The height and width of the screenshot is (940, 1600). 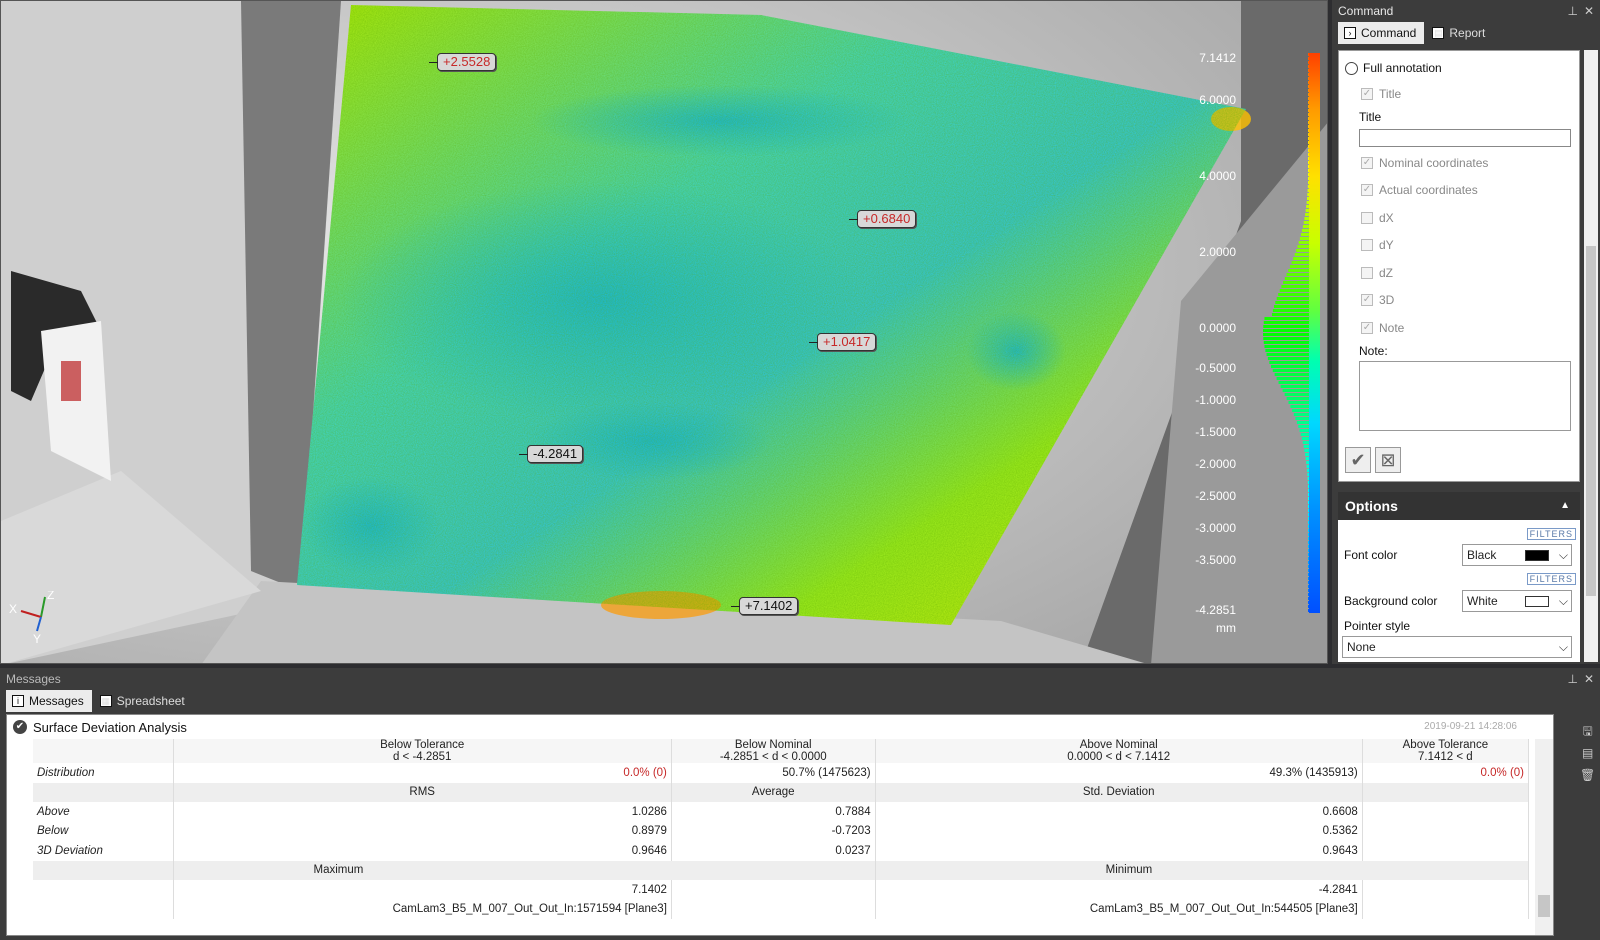 What do you see at coordinates (1119, 812) in the screenshot?
I see `table-cell: 0.6608` at bounding box center [1119, 812].